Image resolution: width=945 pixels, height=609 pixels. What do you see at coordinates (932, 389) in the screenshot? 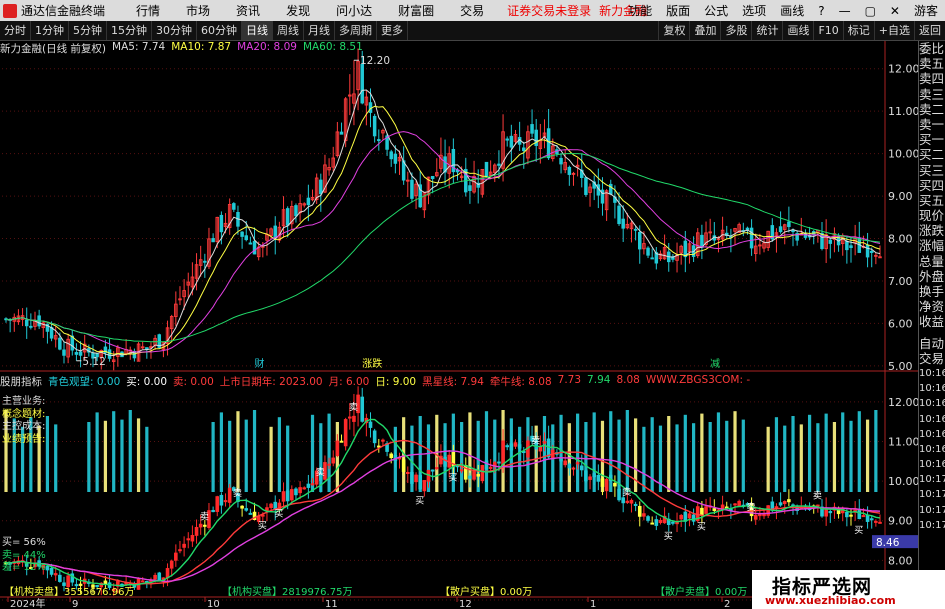
I see `tick-time-1: 10:16` at bounding box center [932, 389].